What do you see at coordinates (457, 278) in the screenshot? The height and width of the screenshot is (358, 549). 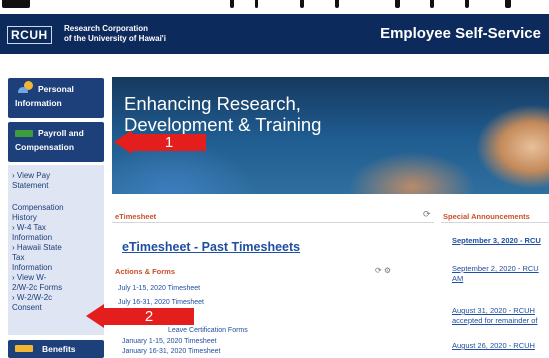 I see `announcement-sept-2-time: AM` at bounding box center [457, 278].